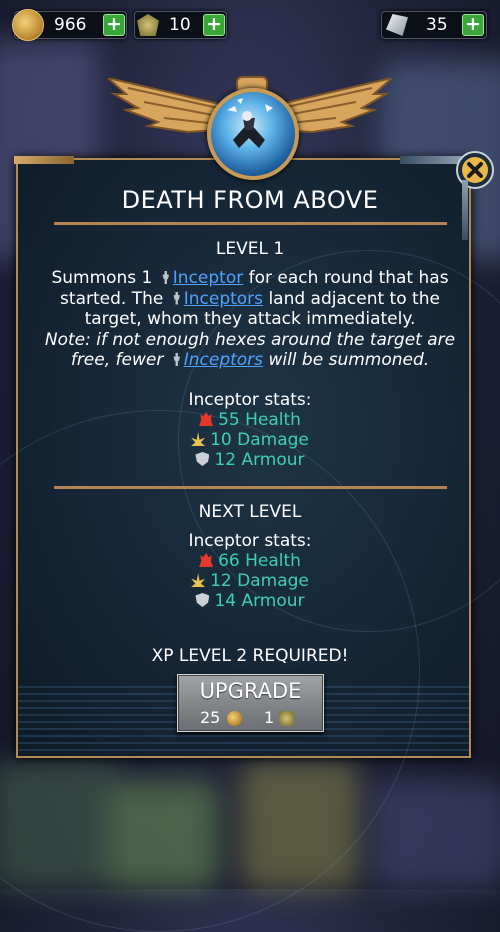 The height and width of the screenshot is (932, 500). What do you see at coordinates (259, 601) in the screenshot?
I see `next-armour-text: 14 Armour` at bounding box center [259, 601].